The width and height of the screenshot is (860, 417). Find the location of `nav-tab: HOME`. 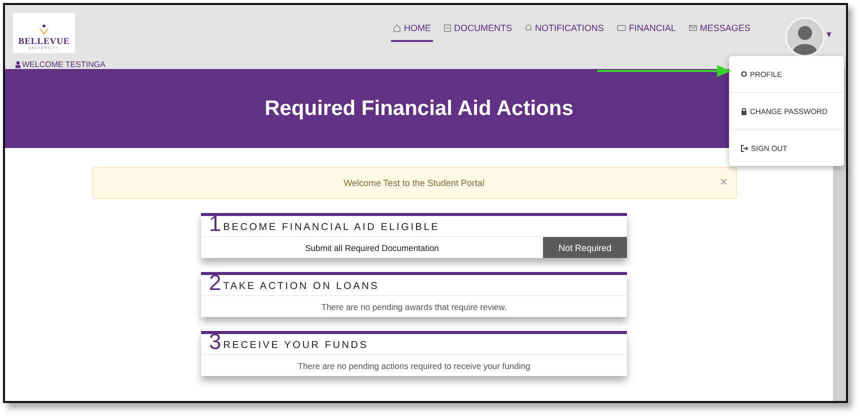

nav-tab: HOME is located at coordinates (412, 32).